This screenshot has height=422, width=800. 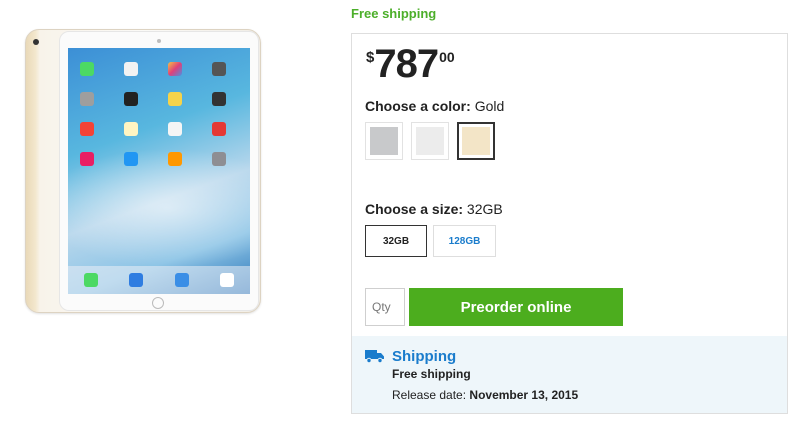 What do you see at coordinates (159, 280) in the screenshot?
I see `app-dock` at bounding box center [159, 280].